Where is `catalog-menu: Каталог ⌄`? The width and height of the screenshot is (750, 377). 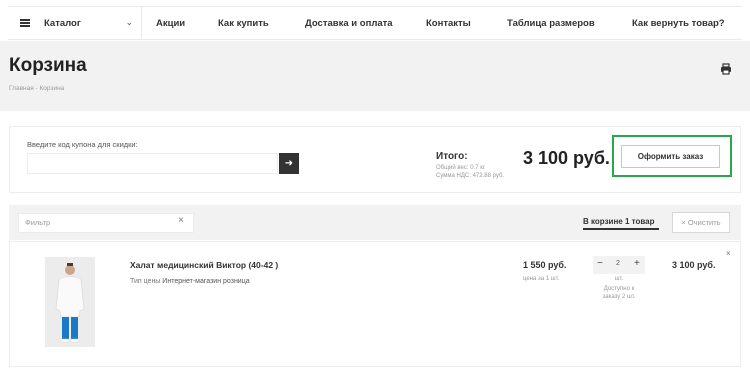
catalog-menu: Каталог ⌄ is located at coordinates (75, 23).